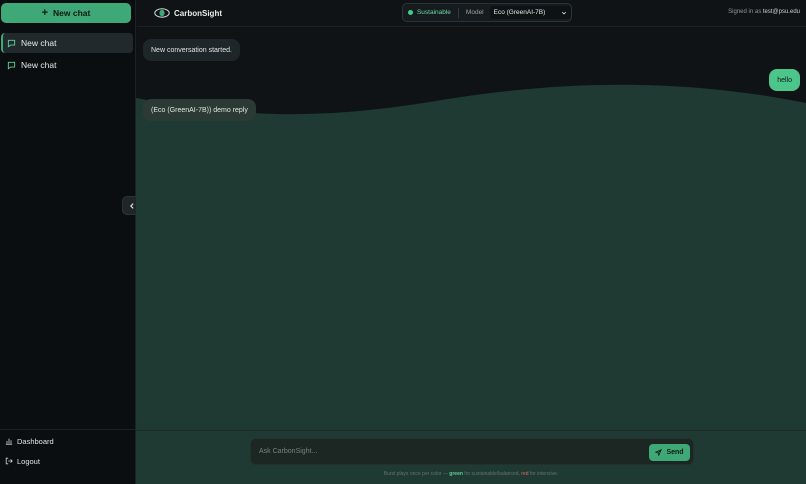  I want to click on chat-list-item: New chat, so click(67, 65).